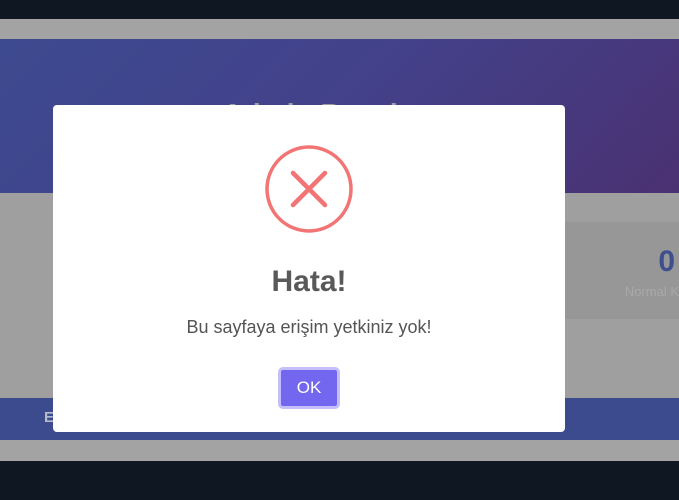 Image resolution: width=679 pixels, height=500 pixels. I want to click on dialog-title: Hata!, so click(309, 281).